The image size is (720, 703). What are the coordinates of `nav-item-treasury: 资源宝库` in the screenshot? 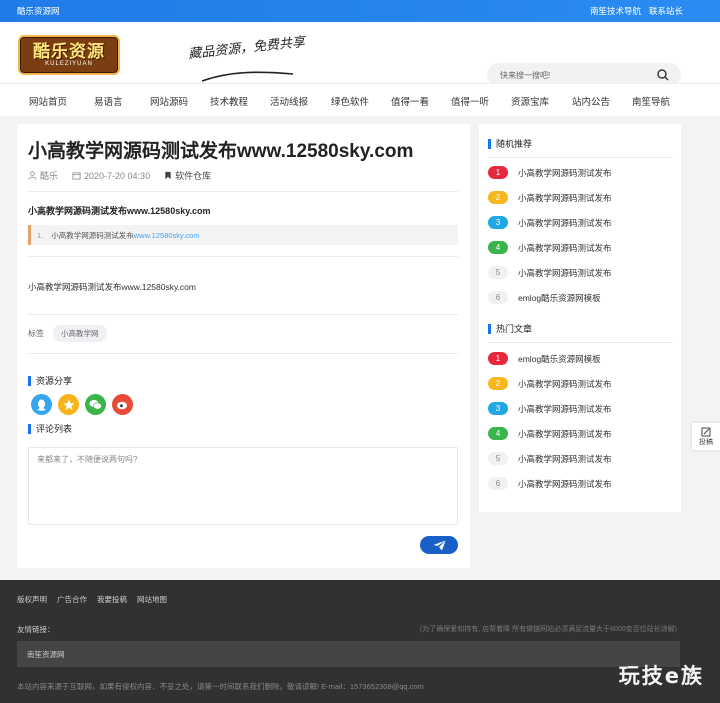 It's located at (530, 101).